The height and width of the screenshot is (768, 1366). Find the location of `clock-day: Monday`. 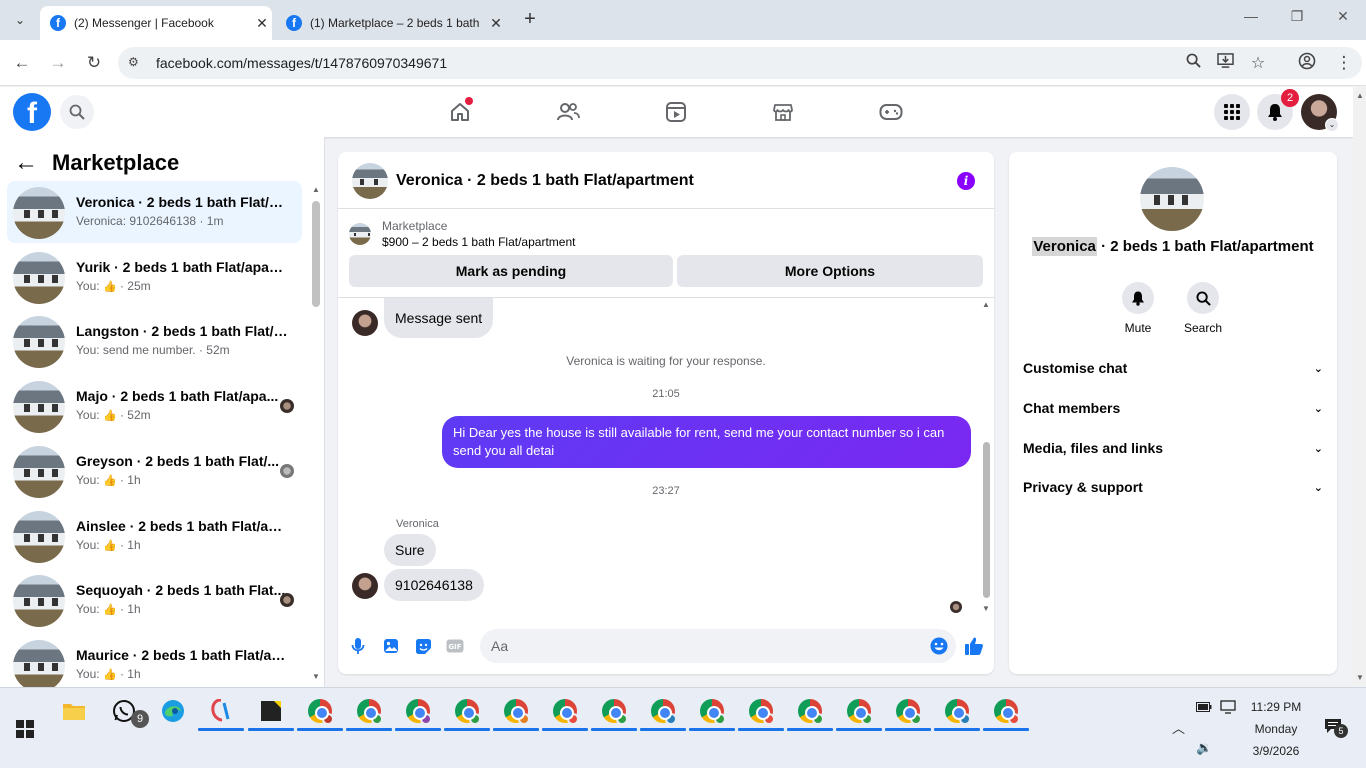

clock-day: Monday is located at coordinates (1276, 729).